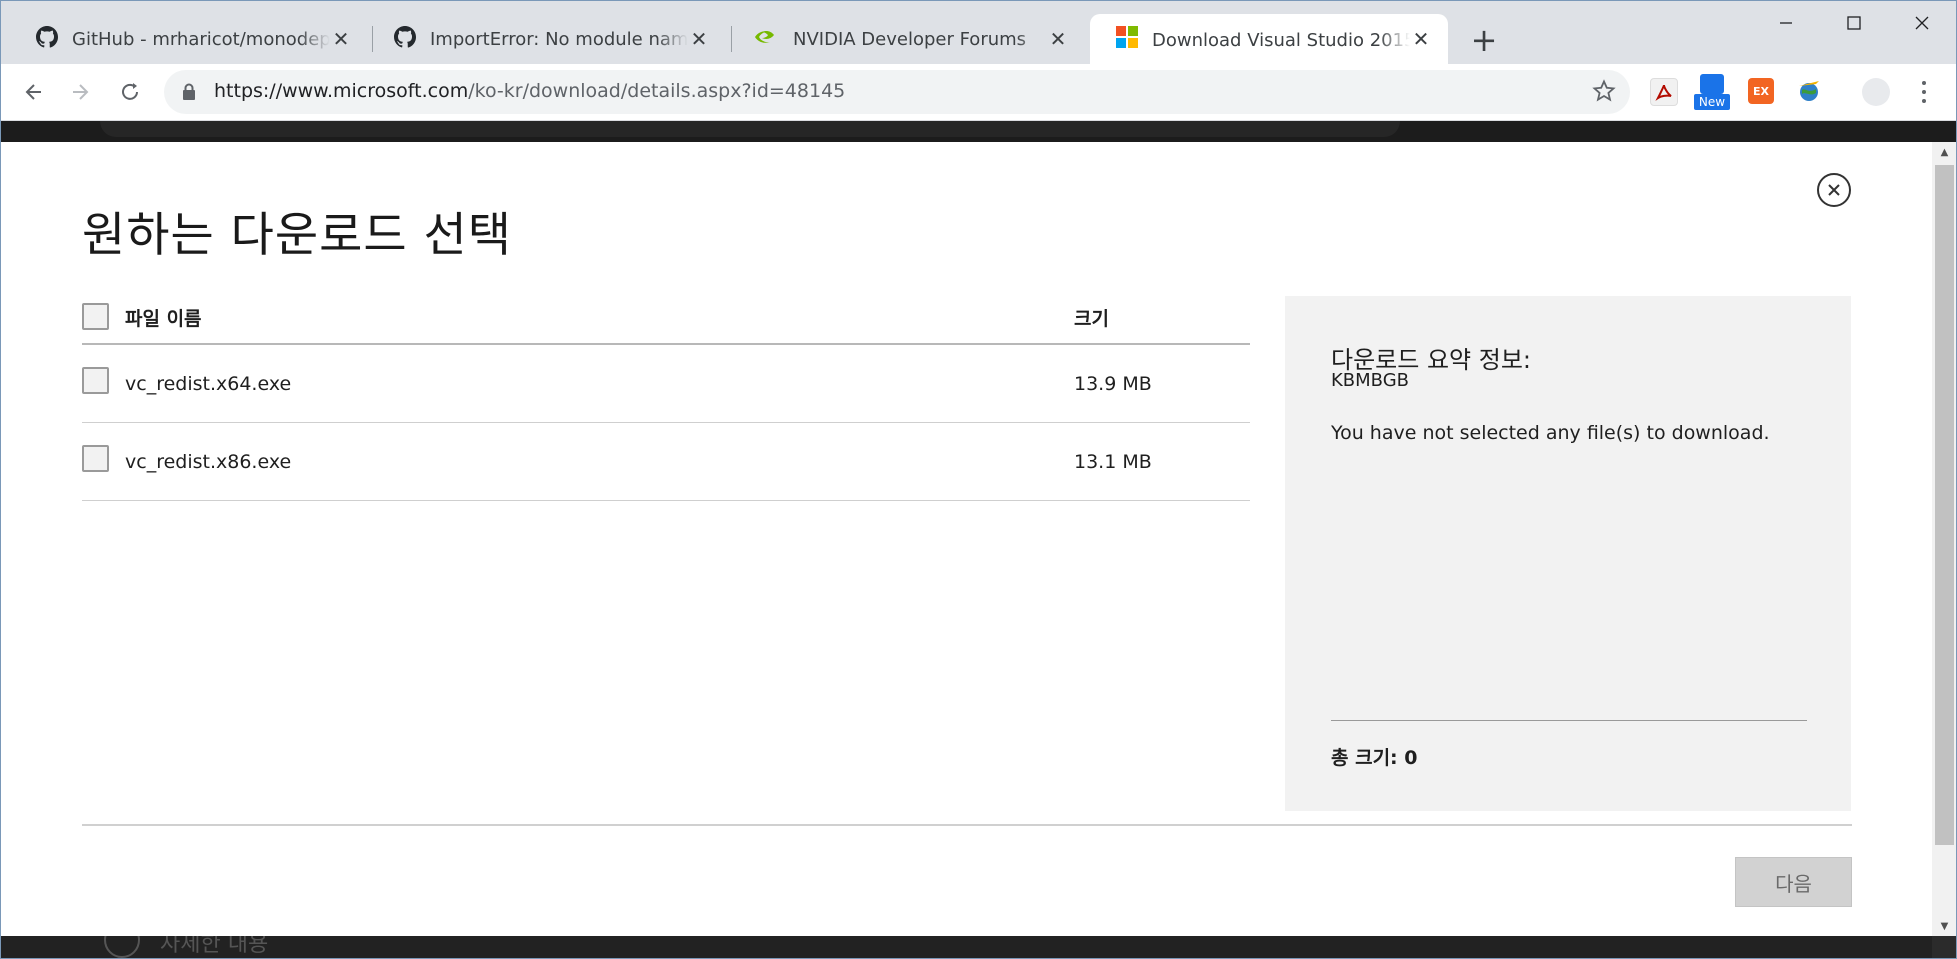 The image size is (1957, 959). I want to click on page-scrollbar: ▲ ▼, so click(1944, 539).